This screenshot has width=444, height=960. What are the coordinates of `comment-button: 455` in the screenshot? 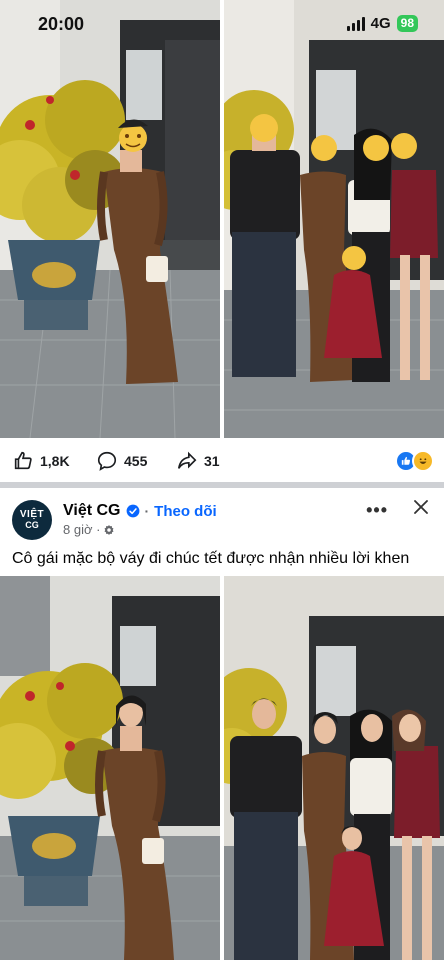 It's located at (121, 461).